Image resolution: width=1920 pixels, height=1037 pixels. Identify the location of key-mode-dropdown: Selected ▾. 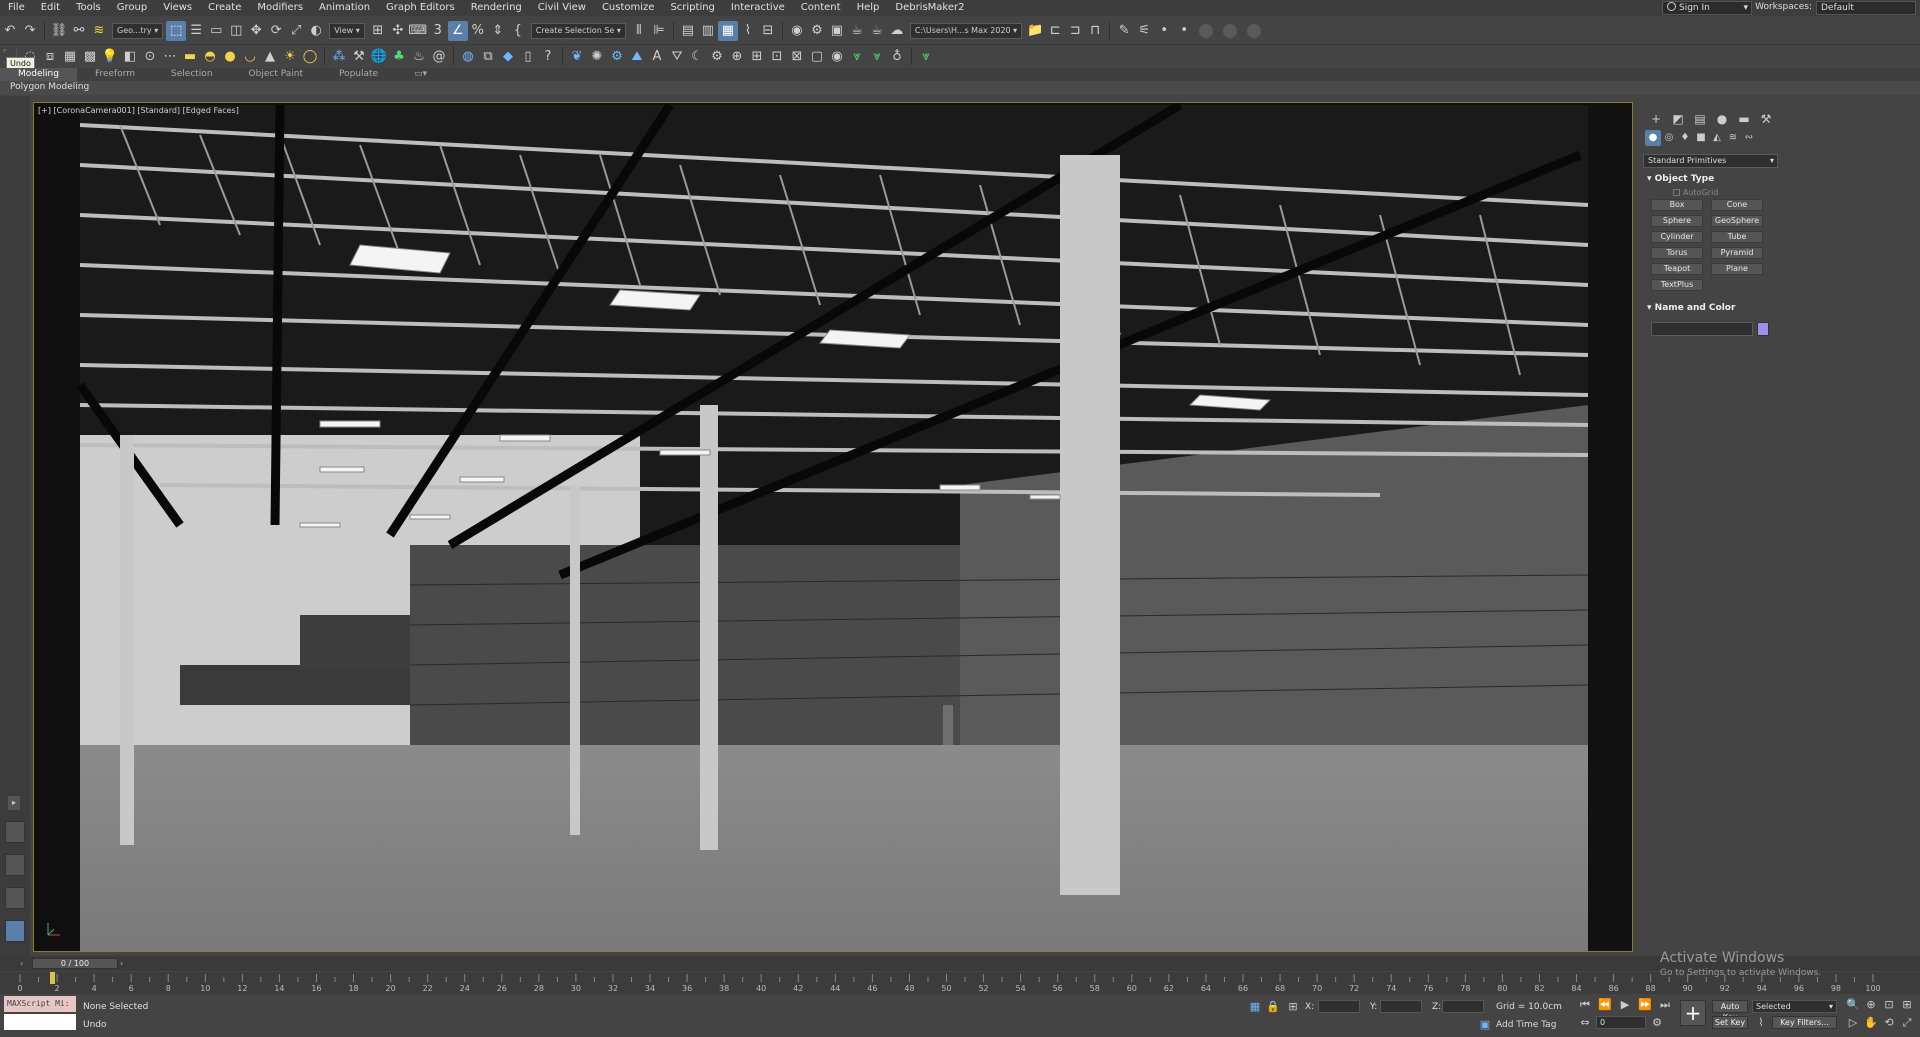
(1794, 1006).